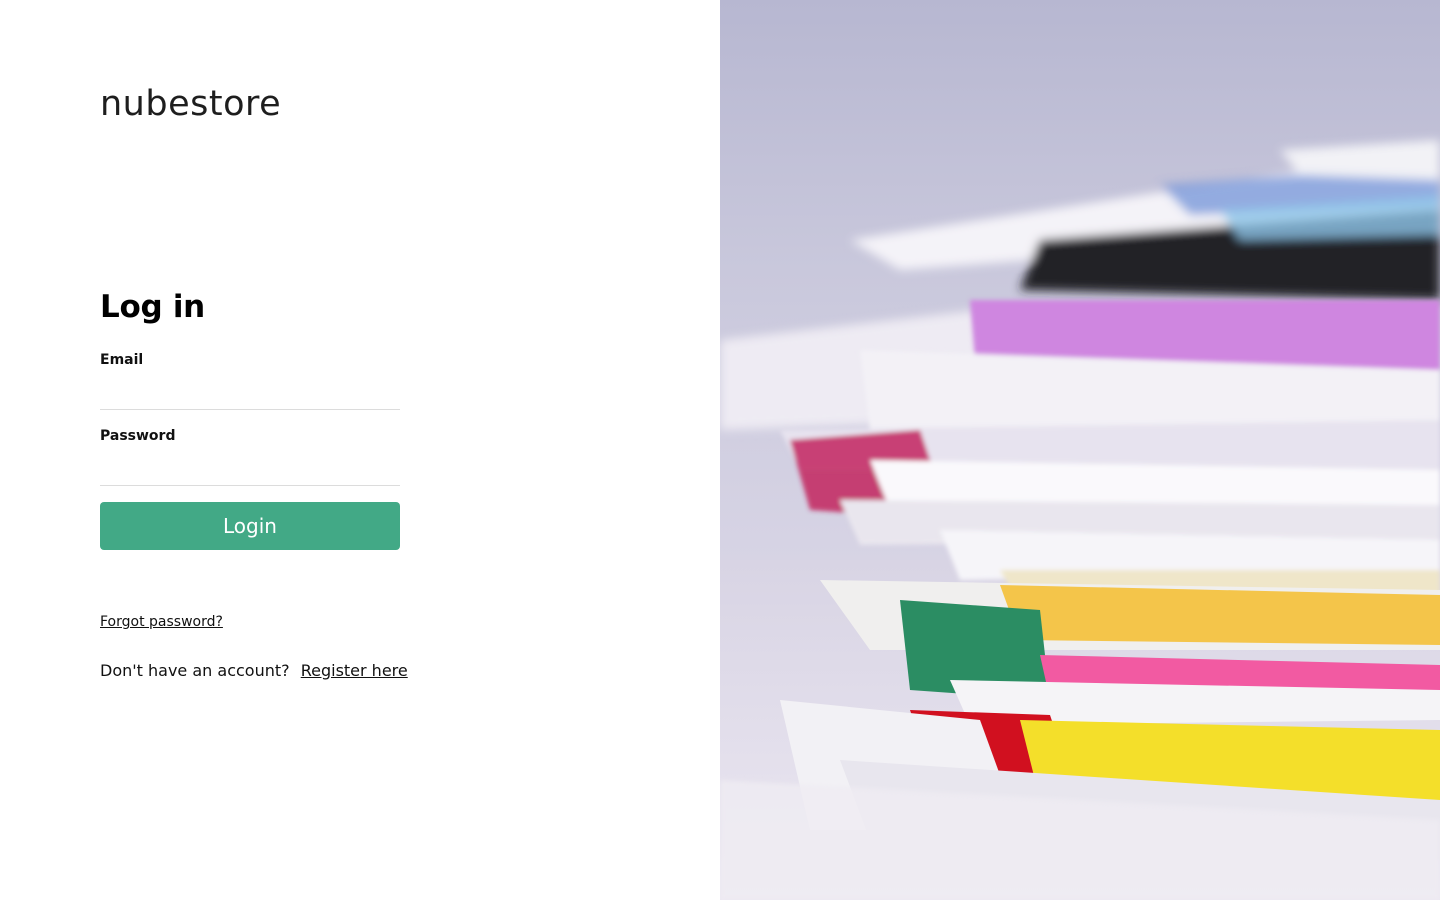 The image size is (1440, 900). Describe the element at coordinates (122, 360) in the screenshot. I see `email-label: Email` at that location.